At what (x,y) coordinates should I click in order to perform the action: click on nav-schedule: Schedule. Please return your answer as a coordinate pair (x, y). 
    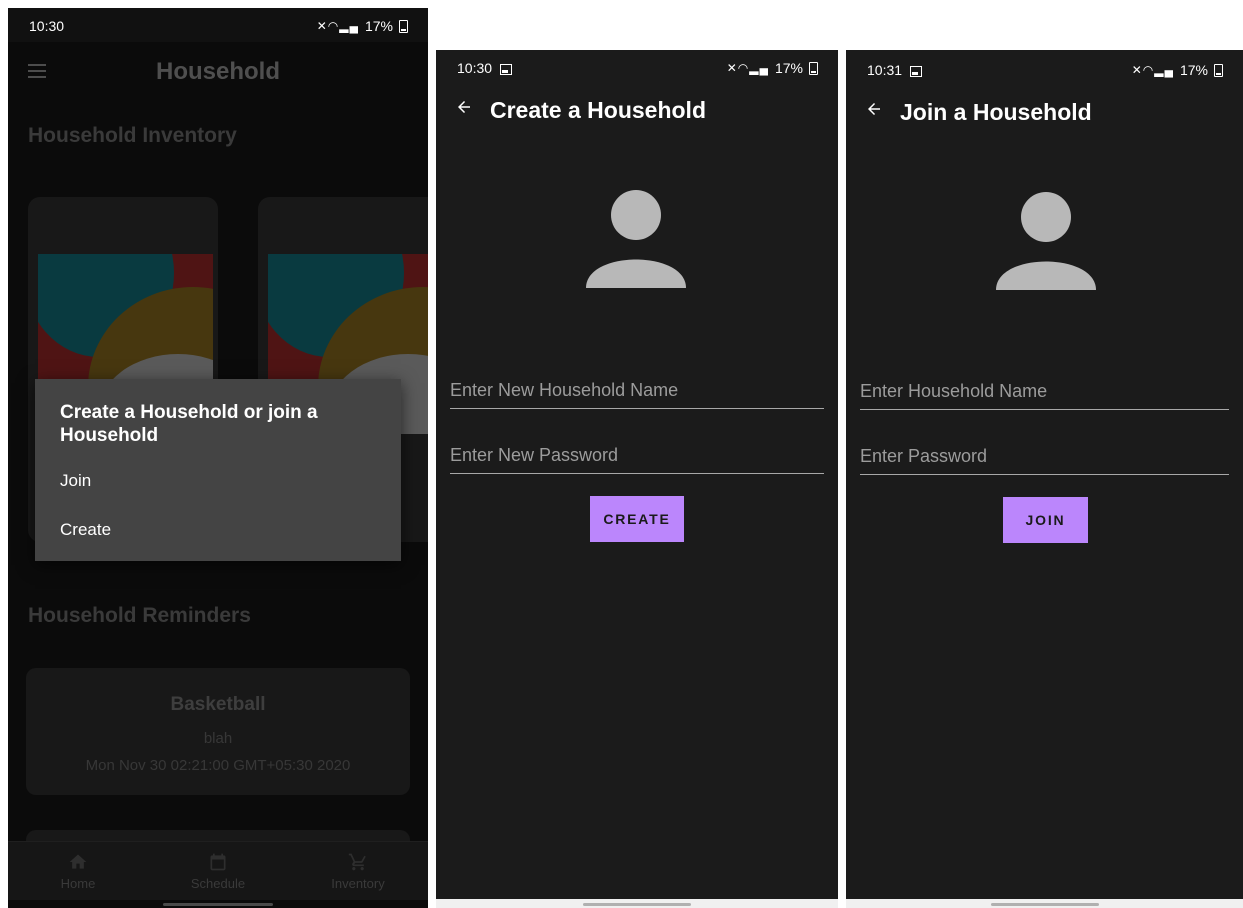
    Looking at the image, I should click on (218, 871).